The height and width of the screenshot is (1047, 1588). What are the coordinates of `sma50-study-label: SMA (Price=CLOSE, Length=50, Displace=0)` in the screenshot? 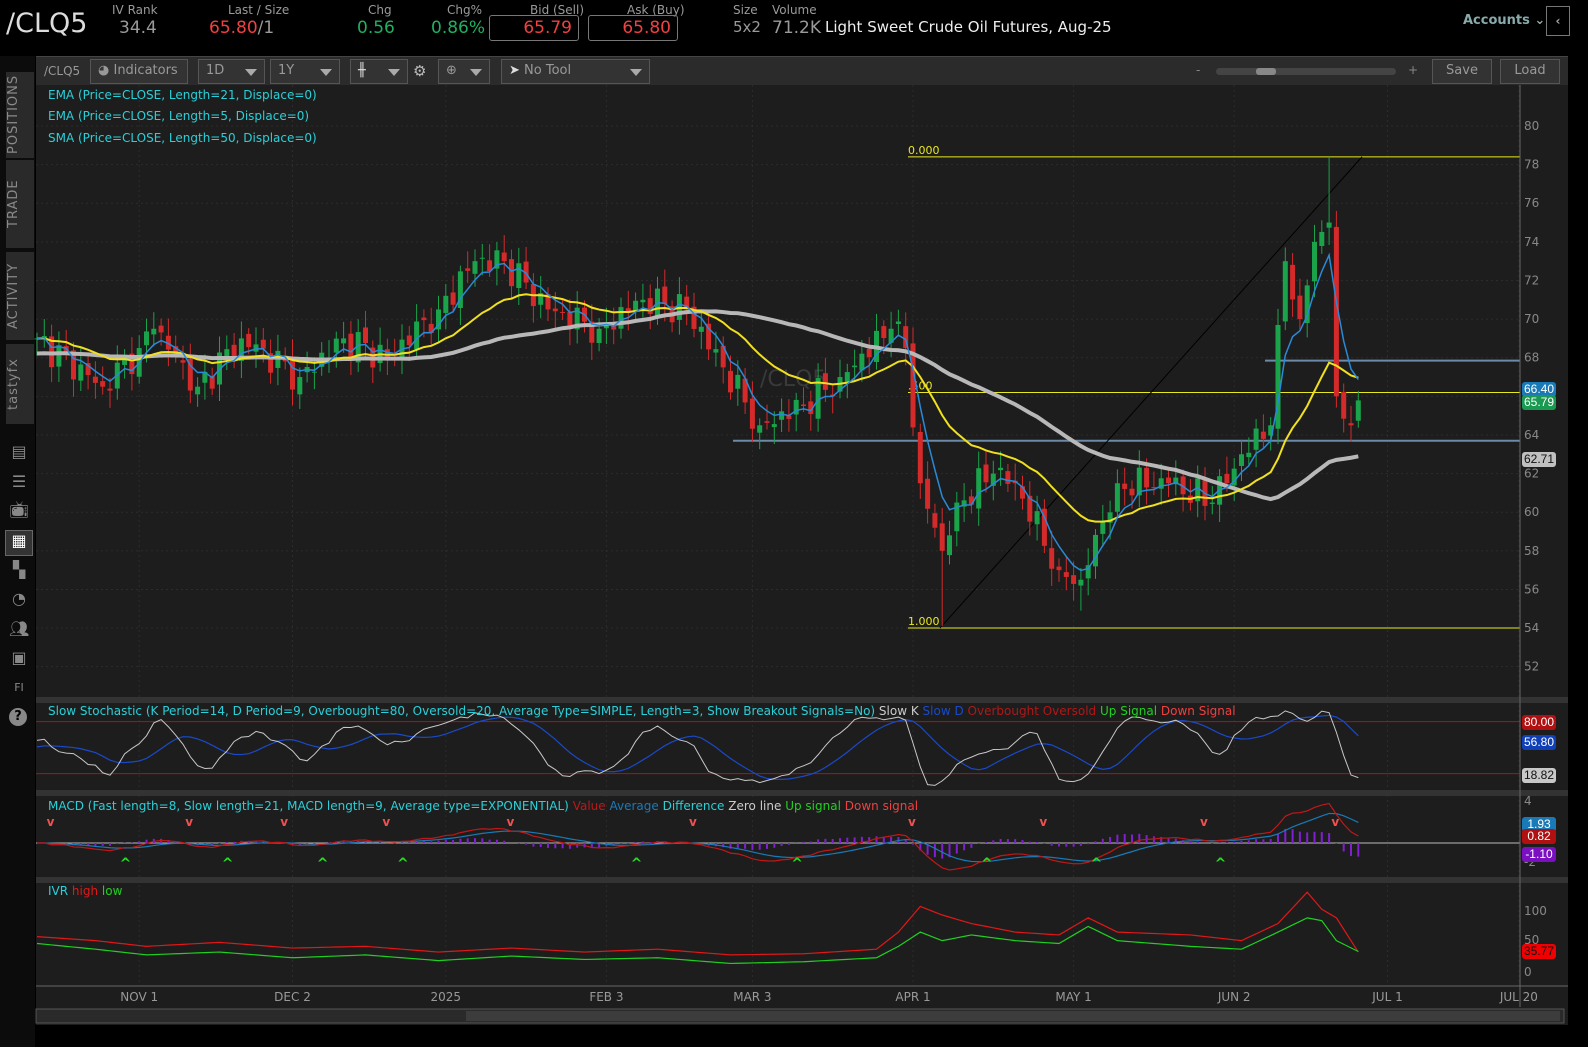 It's located at (182, 138).